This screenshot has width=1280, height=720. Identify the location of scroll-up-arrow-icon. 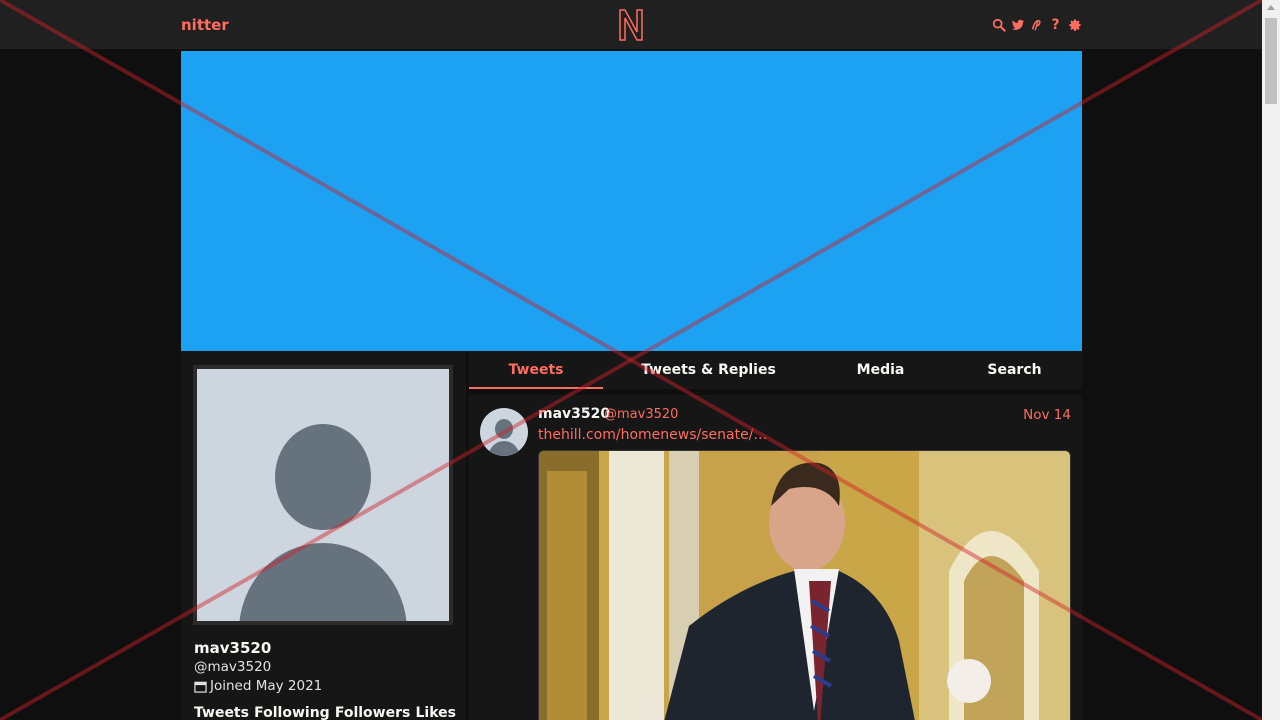
(1271, 7).